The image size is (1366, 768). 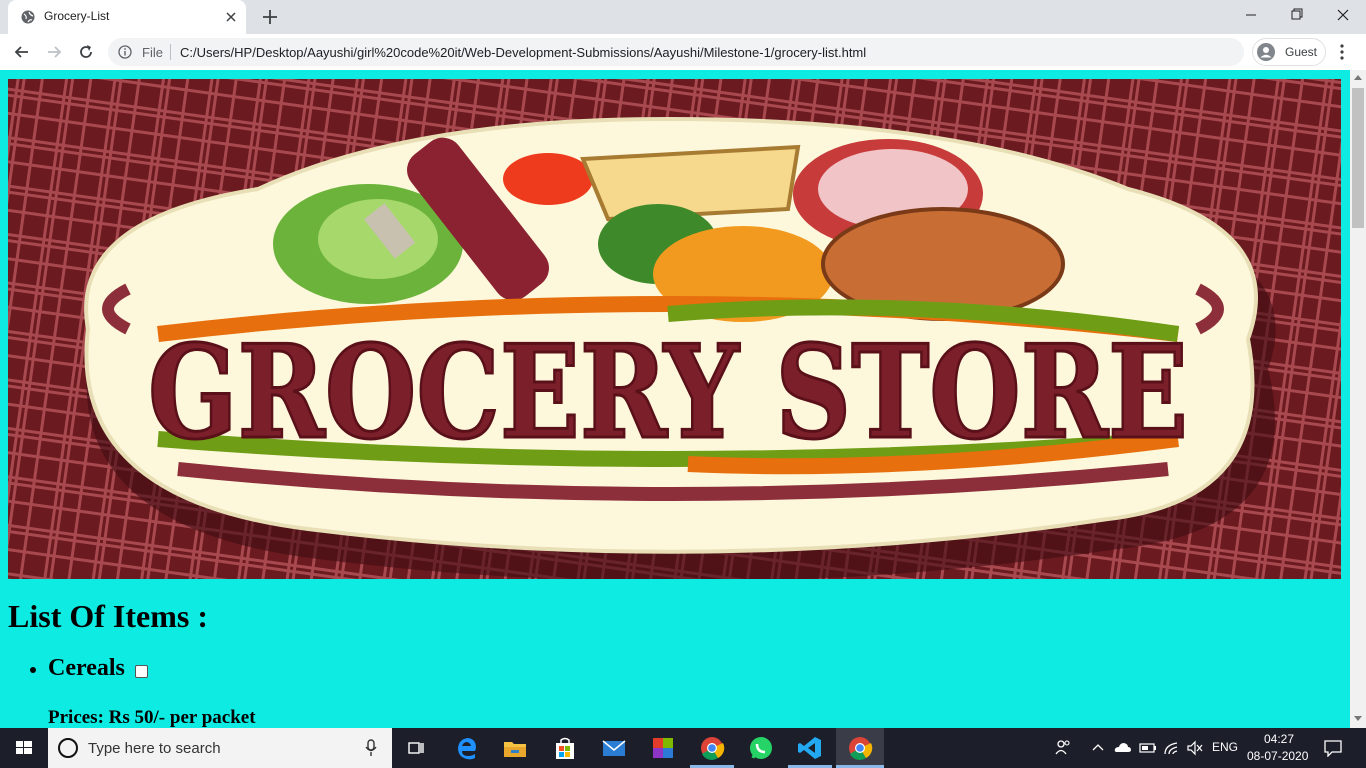 What do you see at coordinates (152, 52) in the screenshot?
I see `scheme-label: File` at bounding box center [152, 52].